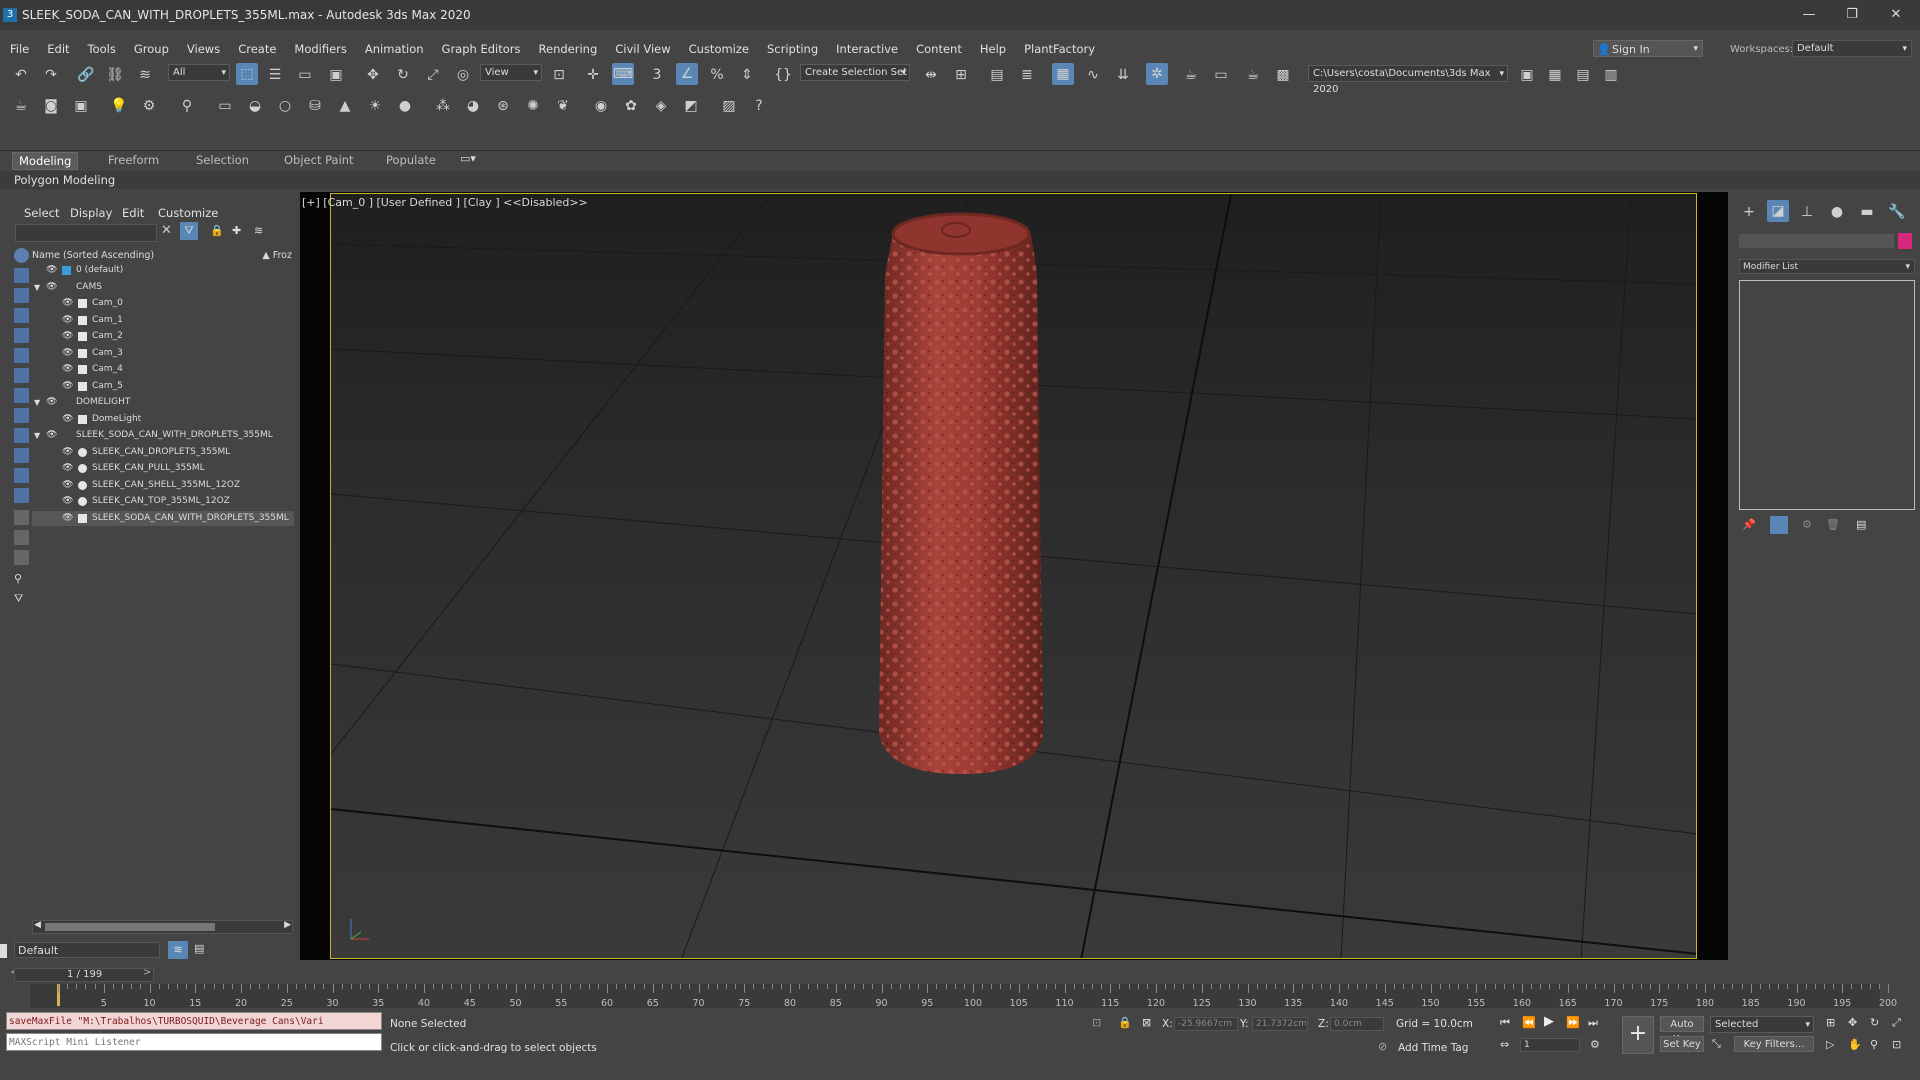 This screenshot has width=1920, height=1080. I want to click on explorer-column-header: Name (Sorted Ascending) ▲ Froz, so click(163, 256).